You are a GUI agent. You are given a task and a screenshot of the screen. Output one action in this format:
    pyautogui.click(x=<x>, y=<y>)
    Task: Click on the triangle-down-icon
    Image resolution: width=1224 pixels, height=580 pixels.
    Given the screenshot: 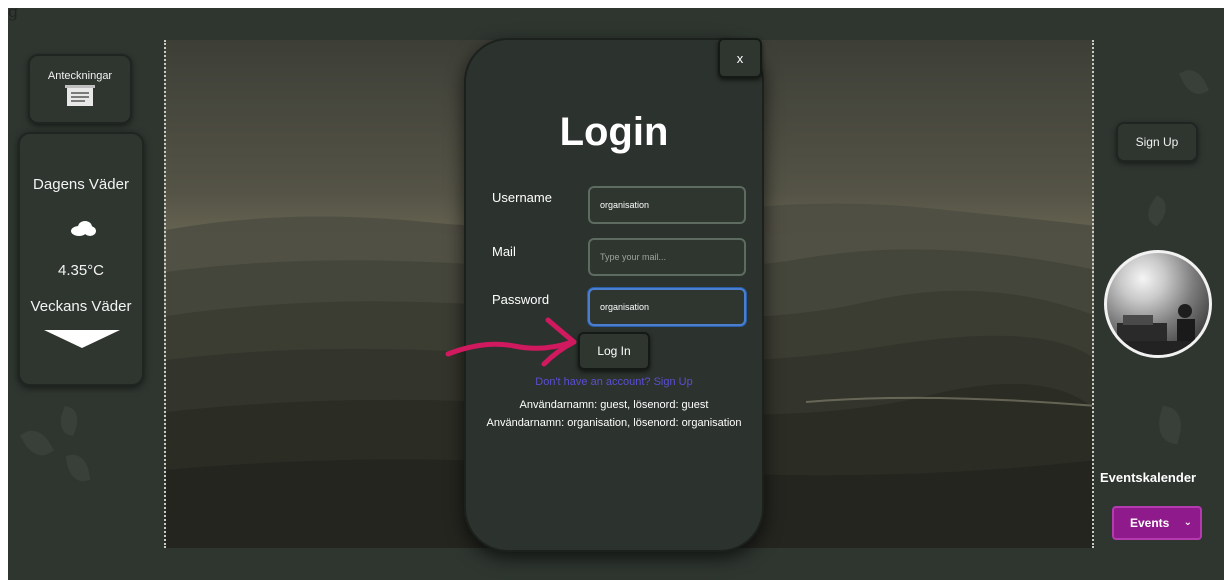 What is the action you would take?
    pyautogui.click(x=82, y=339)
    